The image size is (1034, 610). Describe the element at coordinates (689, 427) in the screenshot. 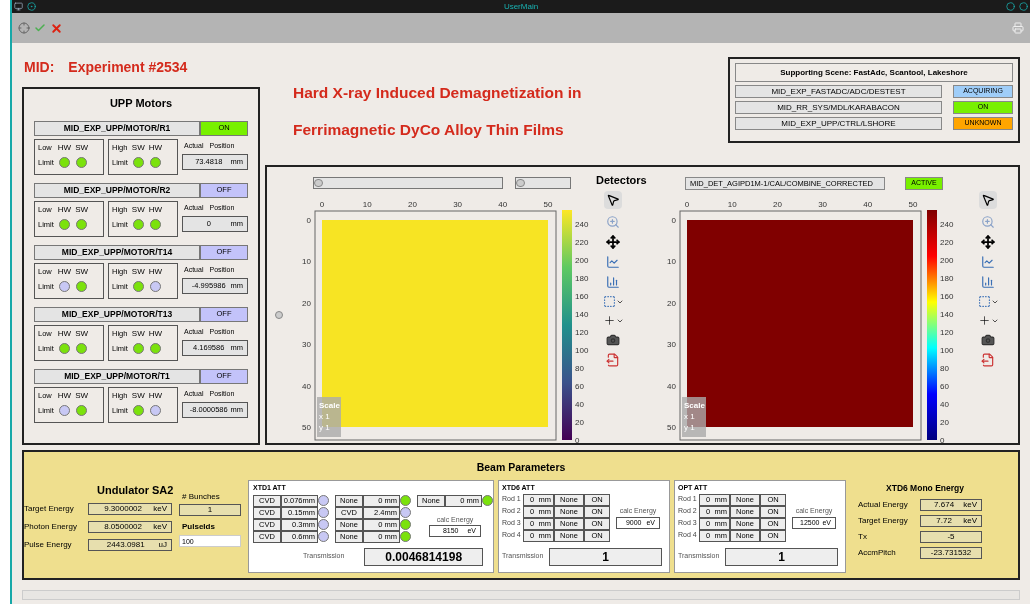

I see `scale-label: y 1` at that location.